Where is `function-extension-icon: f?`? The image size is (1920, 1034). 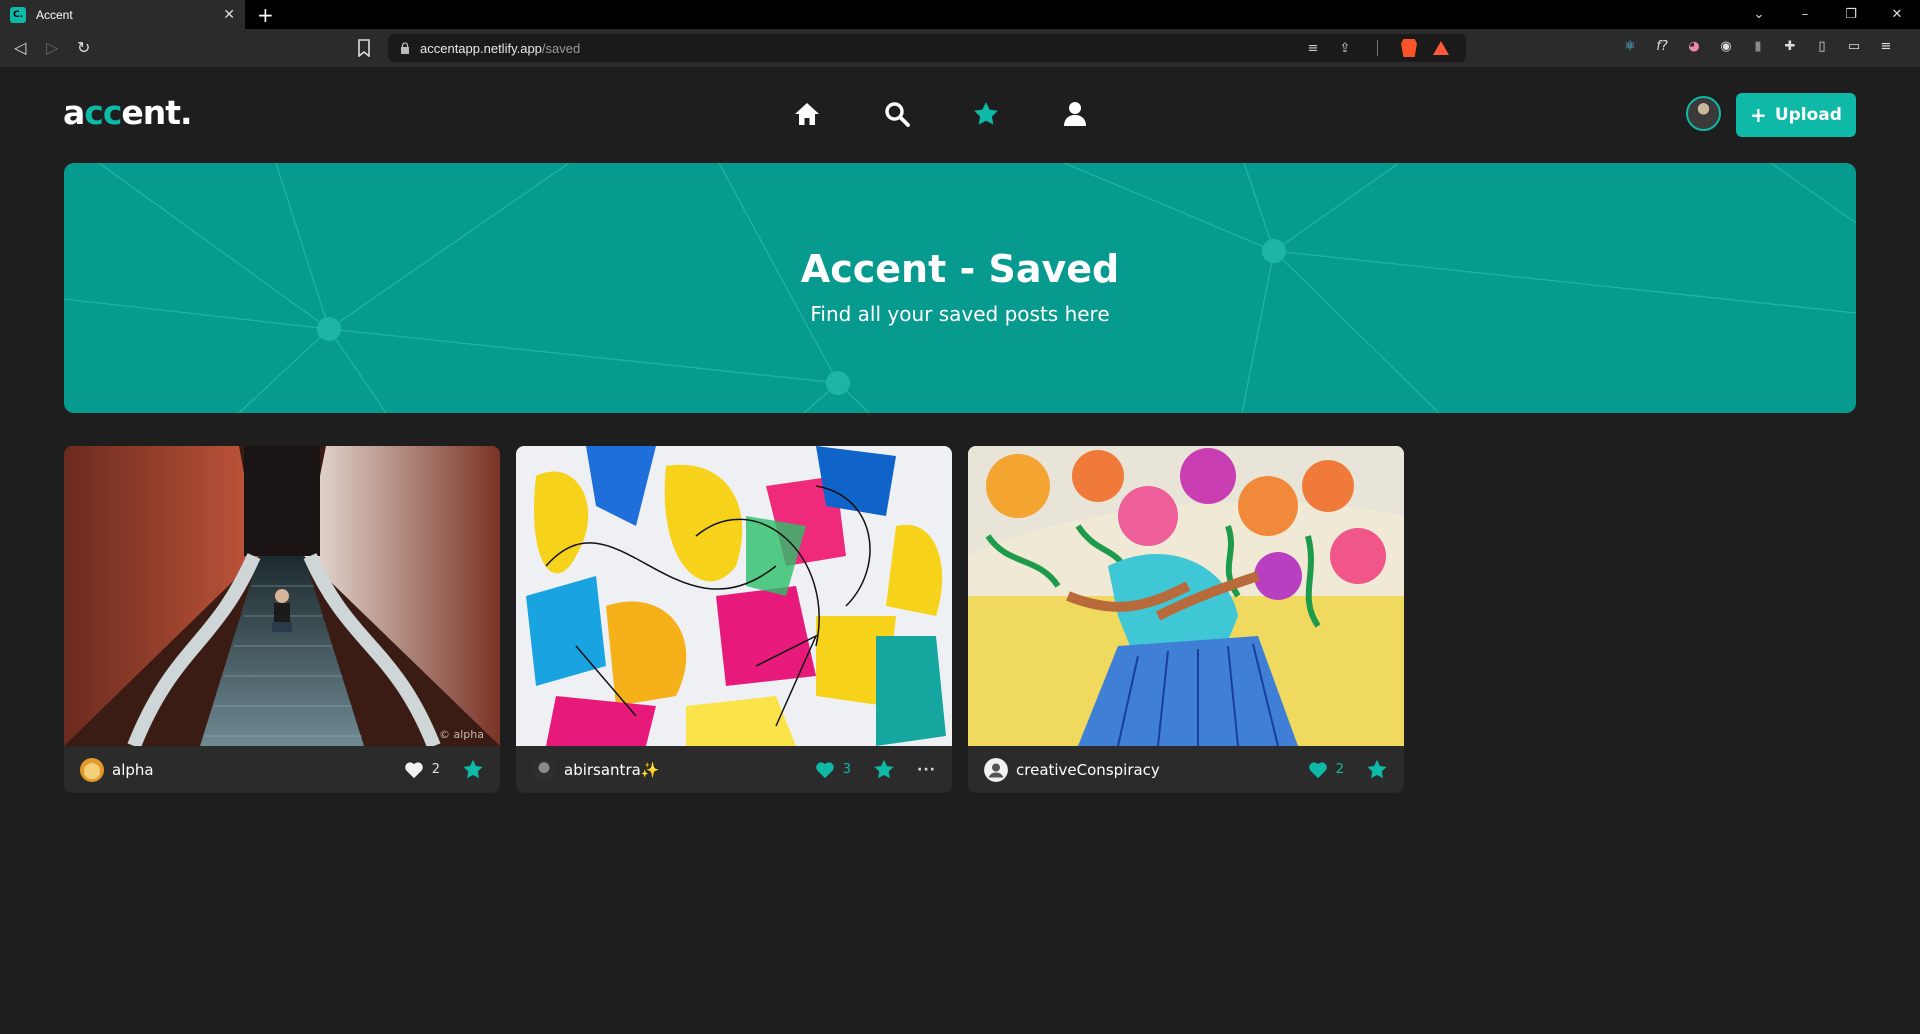 function-extension-icon: f? is located at coordinates (1662, 46).